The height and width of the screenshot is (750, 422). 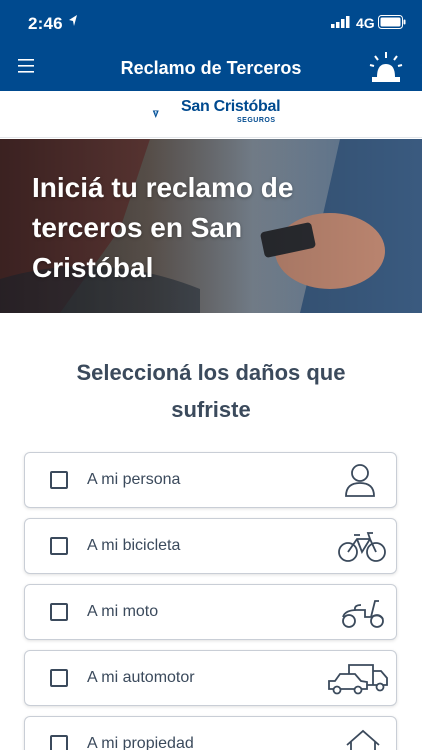 I want to click on option-propiedad: A mi propiedad, so click(x=210, y=733).